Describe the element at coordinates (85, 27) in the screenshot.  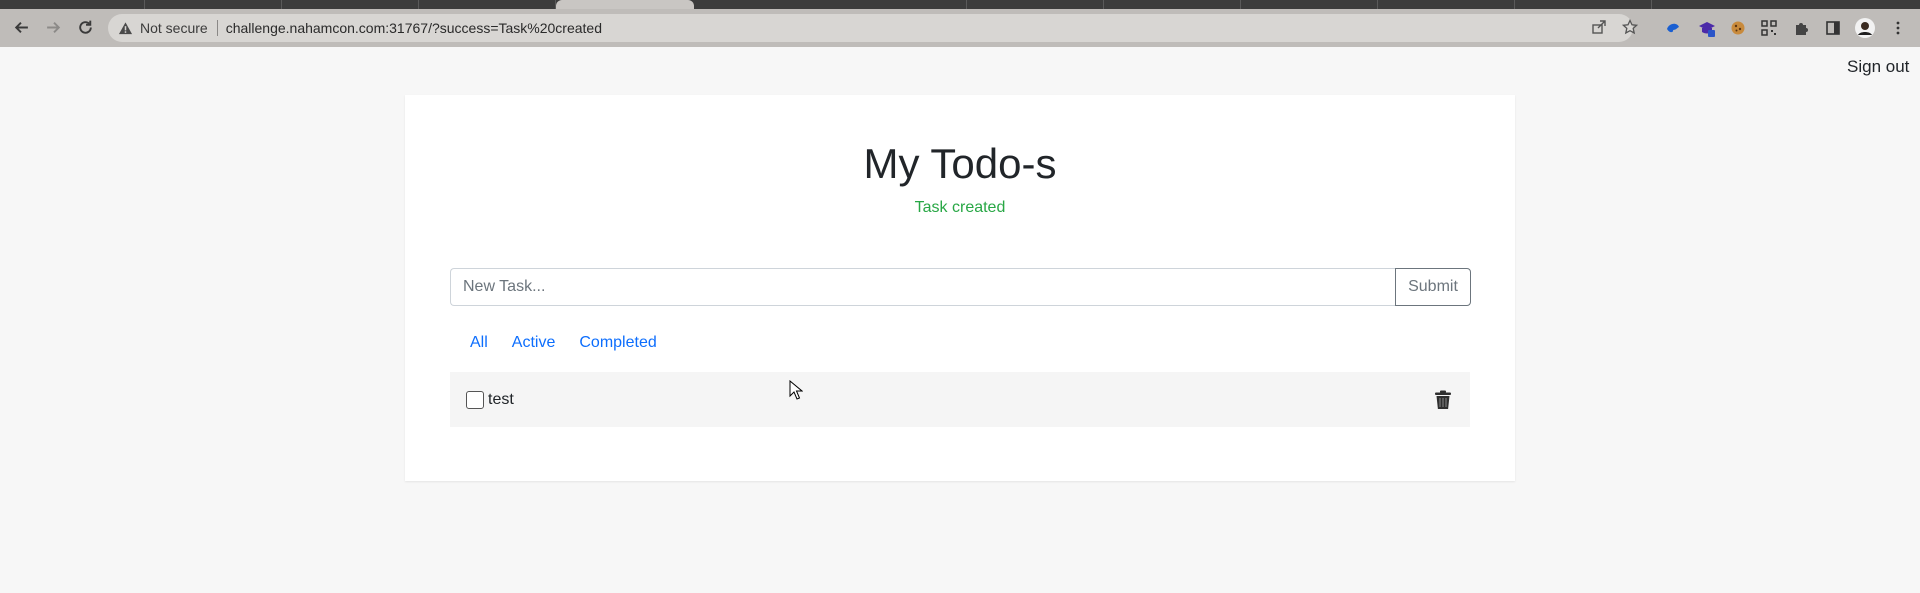
I see `reload-icon` at that location.